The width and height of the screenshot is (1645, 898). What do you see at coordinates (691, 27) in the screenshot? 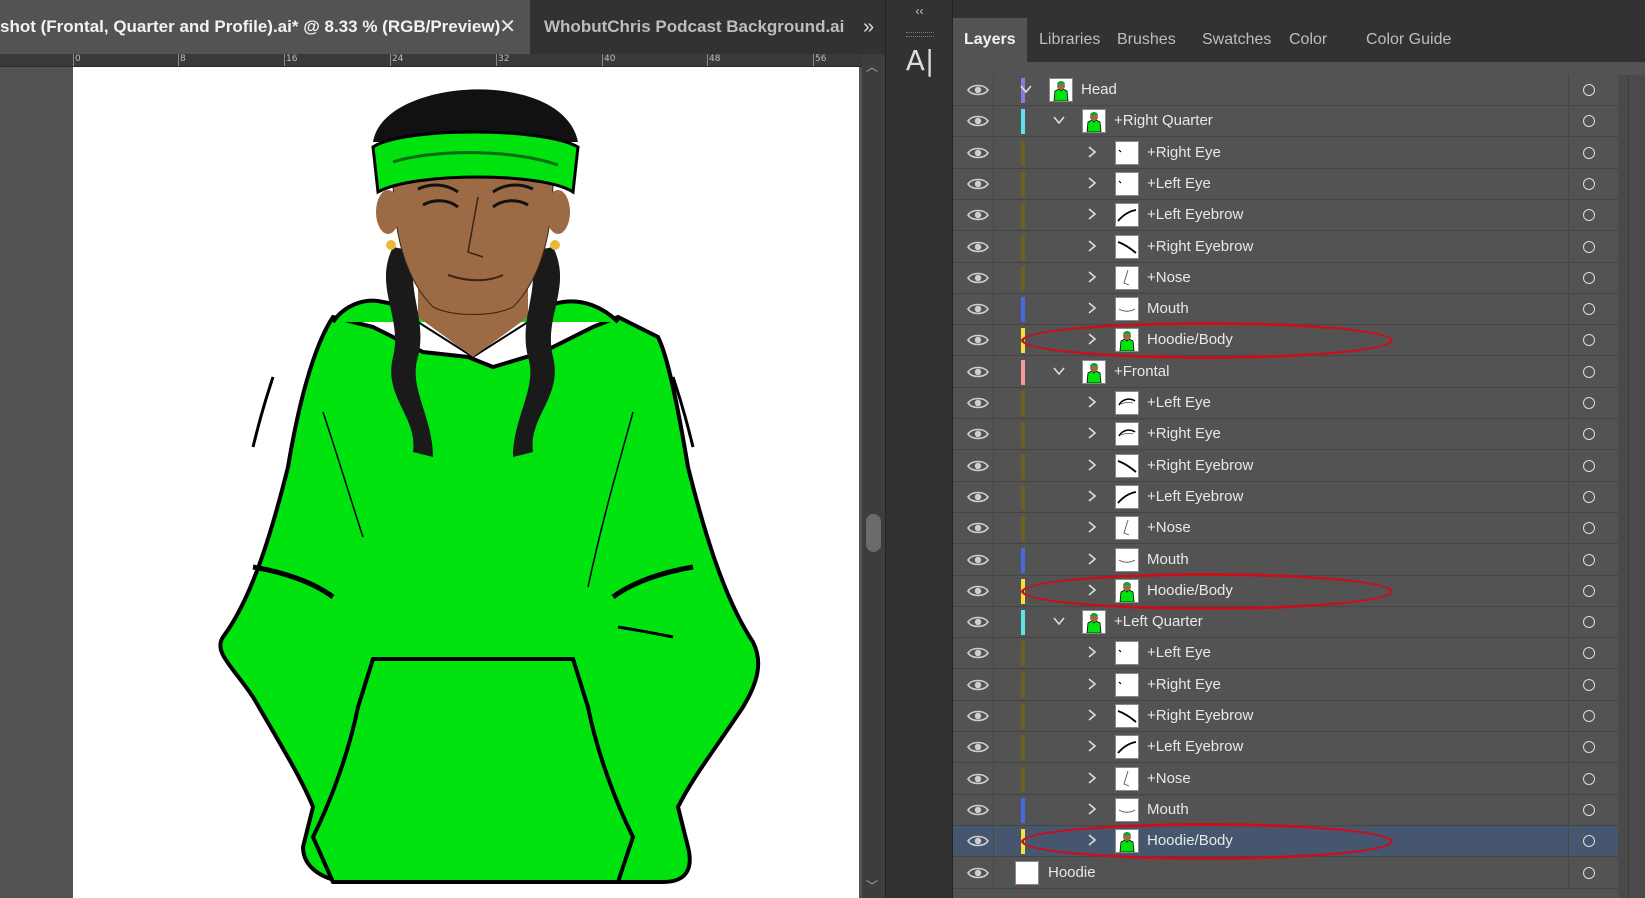
I see `document-tab-inactive: WhobutChris Podcast Background.ai` at bounding box center [691, 27].